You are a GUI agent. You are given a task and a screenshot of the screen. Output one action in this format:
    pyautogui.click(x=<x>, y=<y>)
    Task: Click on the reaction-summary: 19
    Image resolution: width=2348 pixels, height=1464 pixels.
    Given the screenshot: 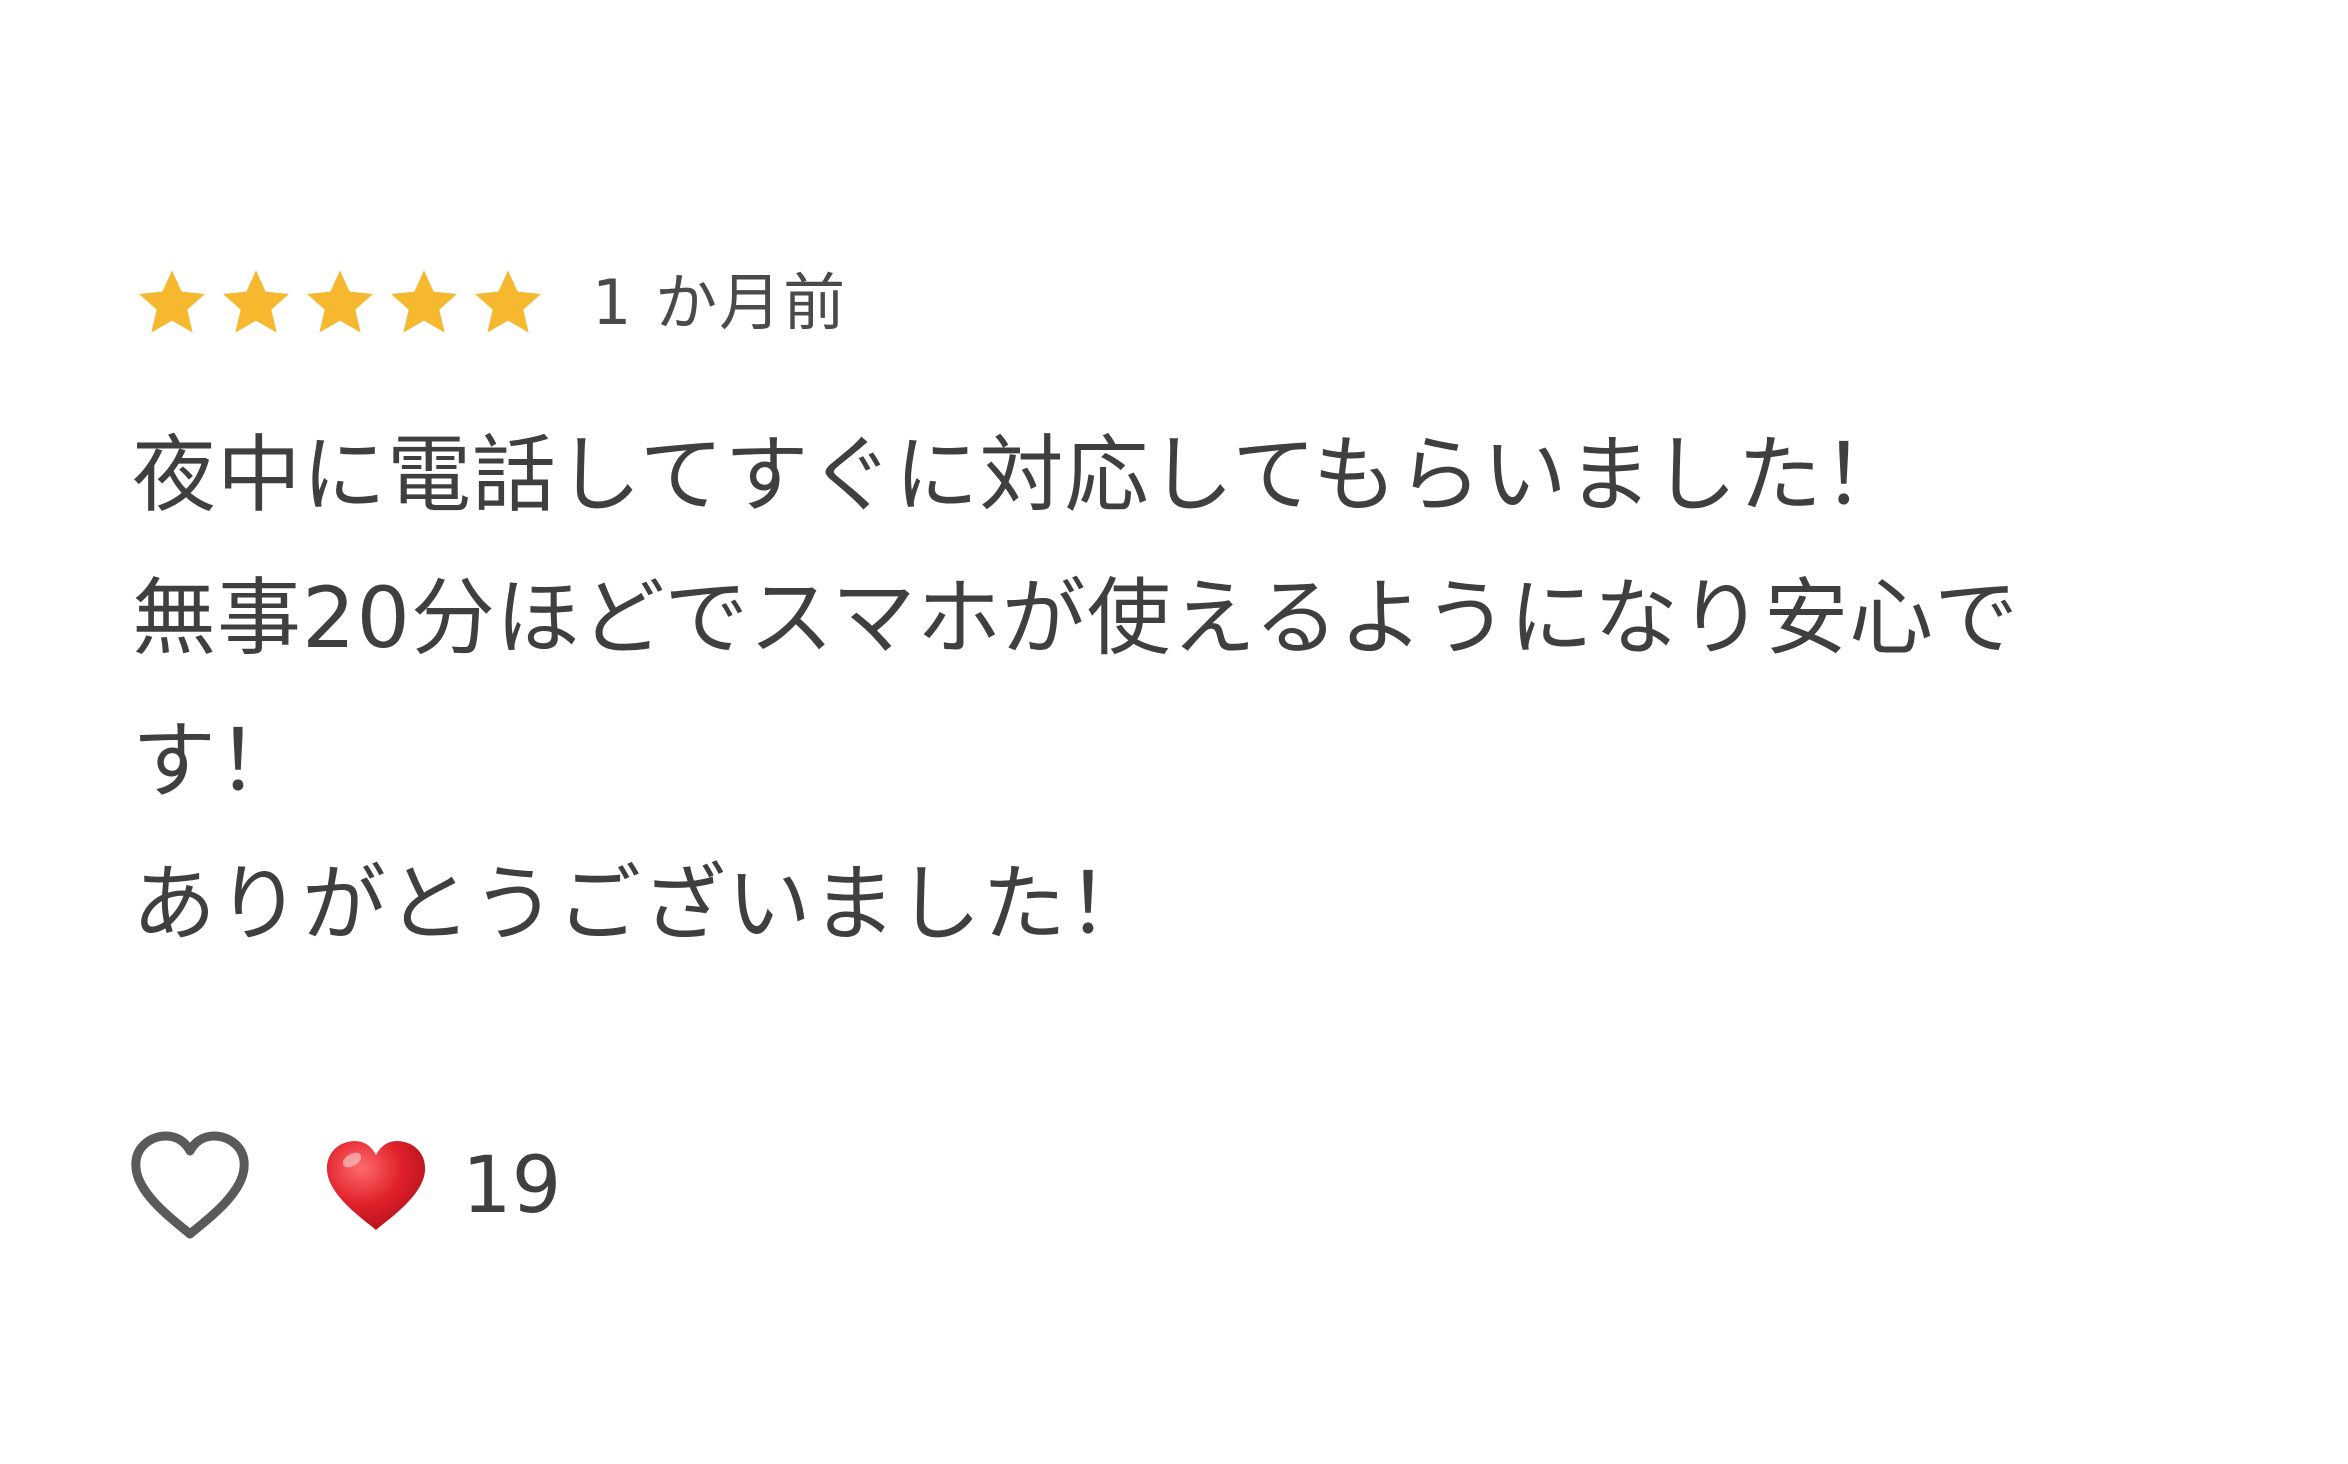 What is the action you would take?
    pyautogui.click(x=442, y=1186)
    